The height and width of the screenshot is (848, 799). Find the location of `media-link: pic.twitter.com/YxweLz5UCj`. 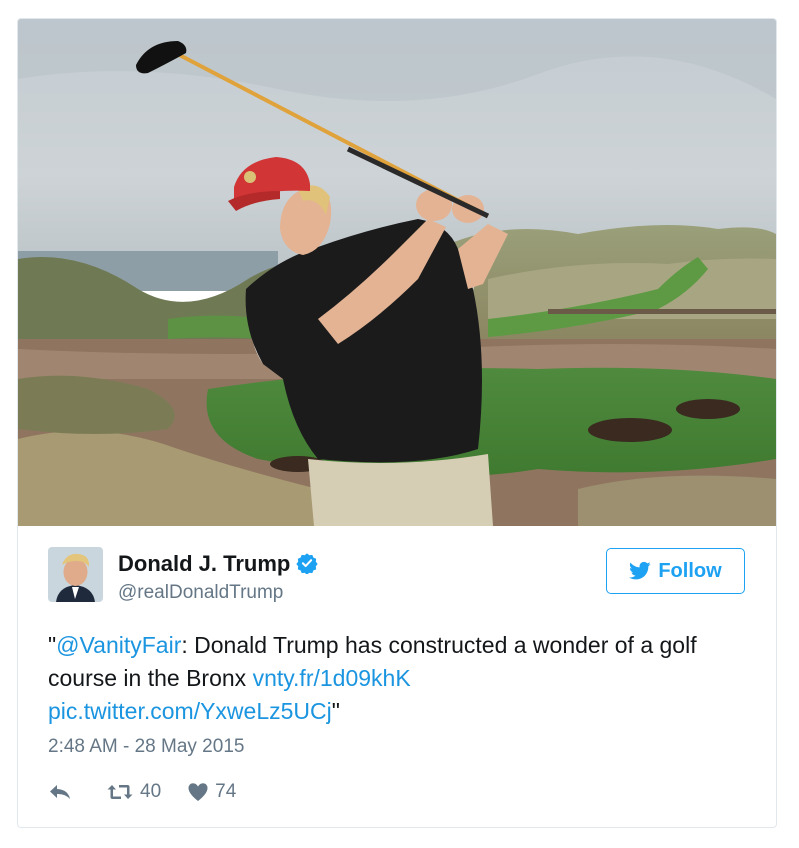

media-link: pic.twitter.com/YxweLz5UCj is located at coordinates (190, 711).